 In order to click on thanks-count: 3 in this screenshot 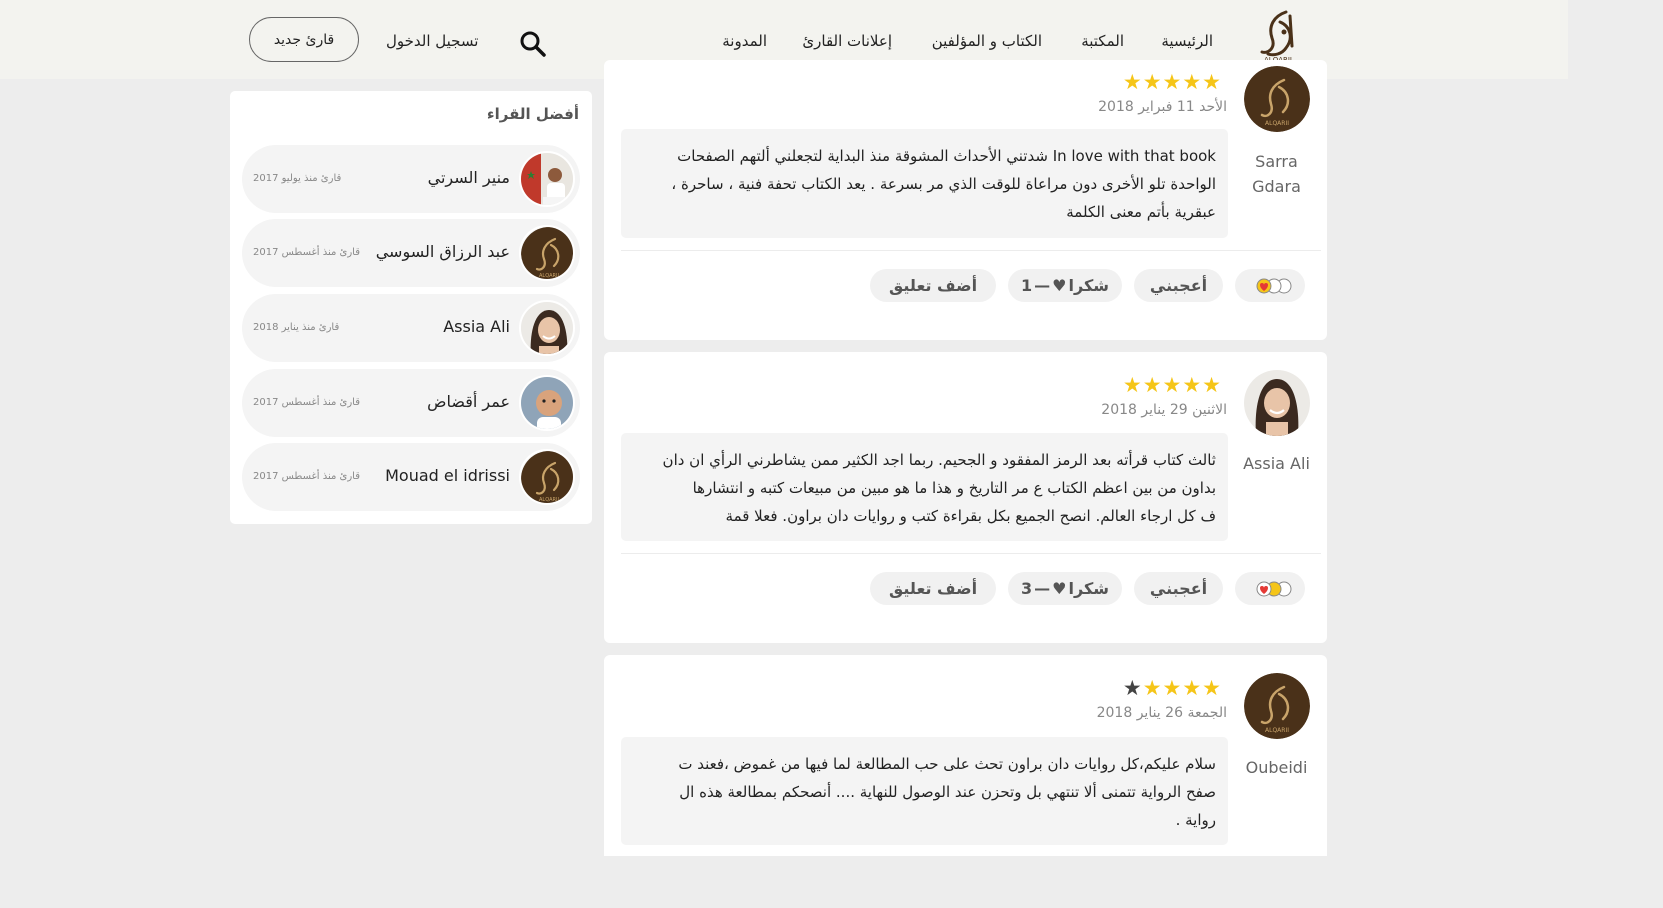, I will do `click(1027, 588)`.